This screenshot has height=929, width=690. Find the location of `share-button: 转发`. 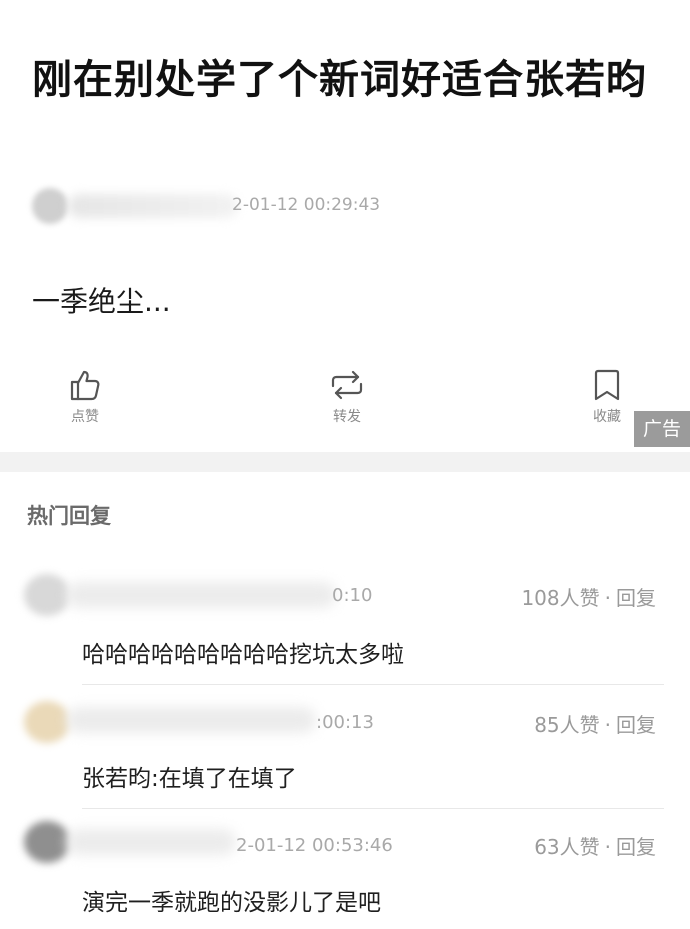

share-button: 转发 is located at coordinates (347, 397).